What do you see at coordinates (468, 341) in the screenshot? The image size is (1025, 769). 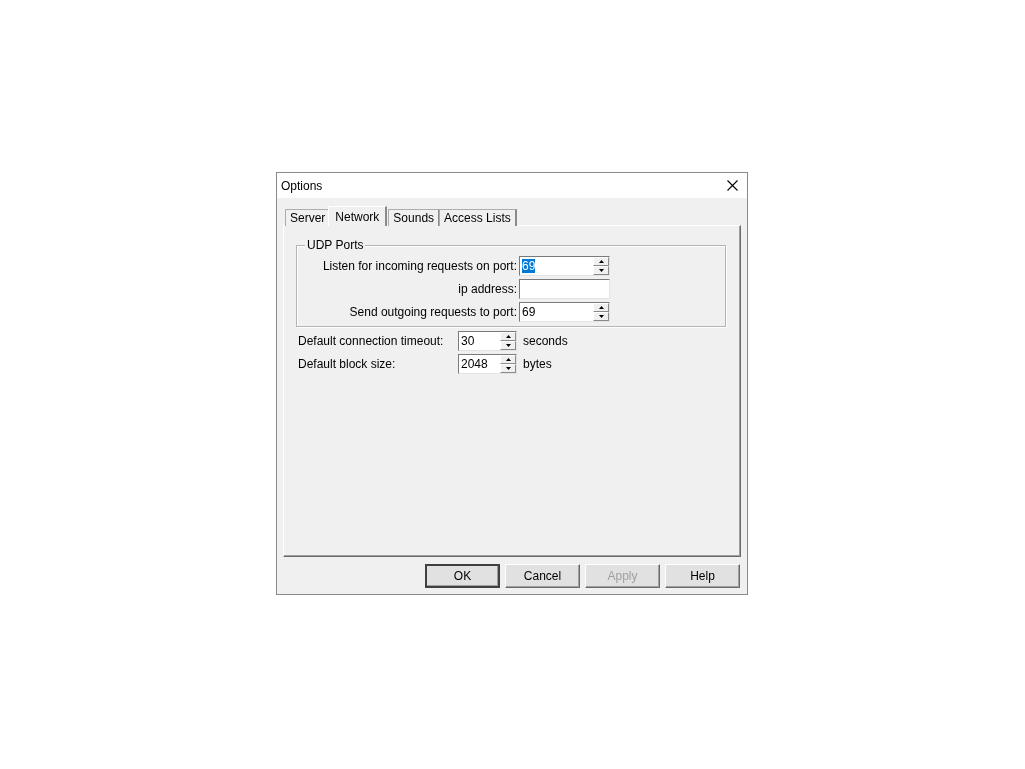 I see `field-value: 30` at bounding box center [468, 341].